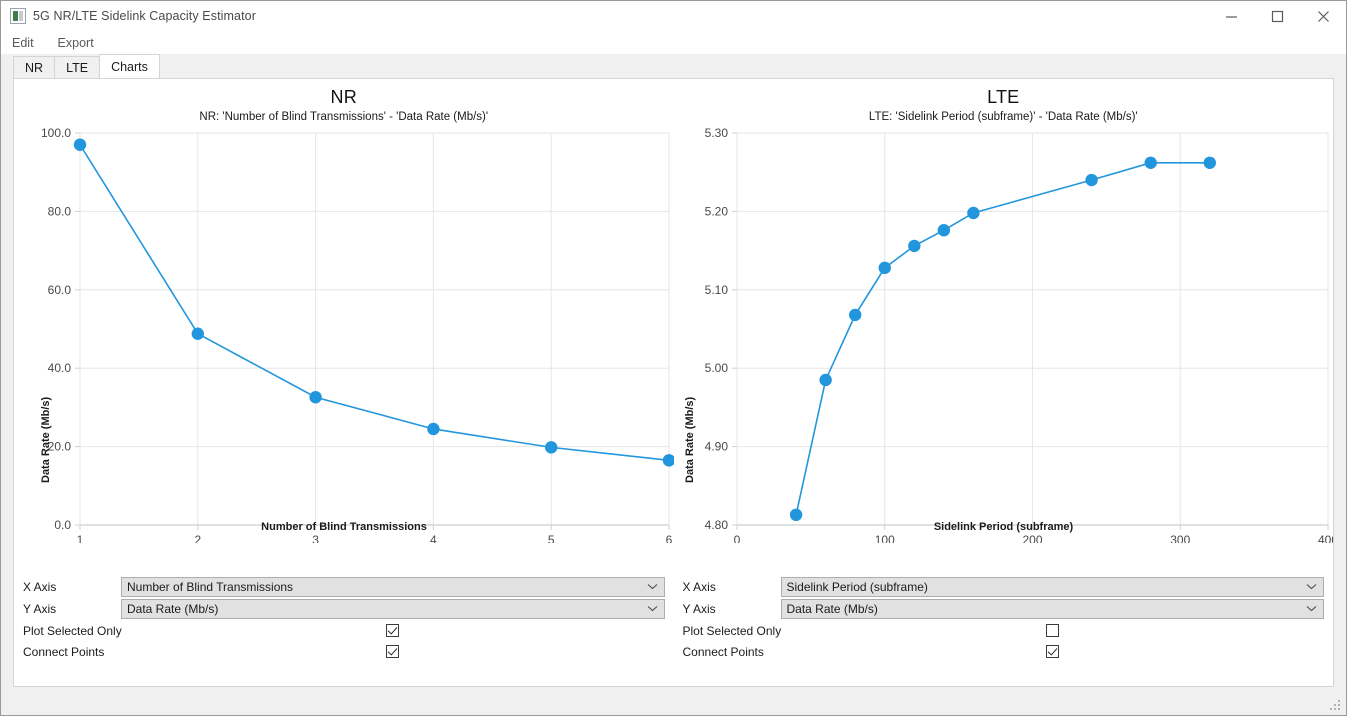 The width and height of the screenshot is (1347, 716). What do you see at coordinates (60, 211) in the screenshot?
I see `svg-text: 80.0` at bounding box center [60, 211].